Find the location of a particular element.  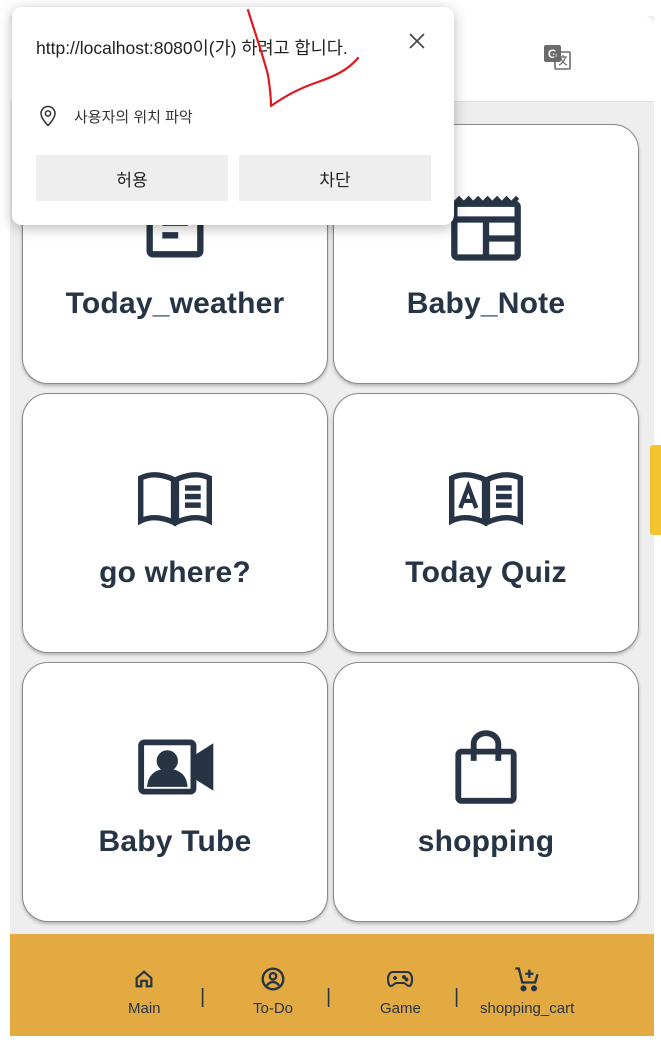

card-go-where: go where? is located at coordinates (175, 523).